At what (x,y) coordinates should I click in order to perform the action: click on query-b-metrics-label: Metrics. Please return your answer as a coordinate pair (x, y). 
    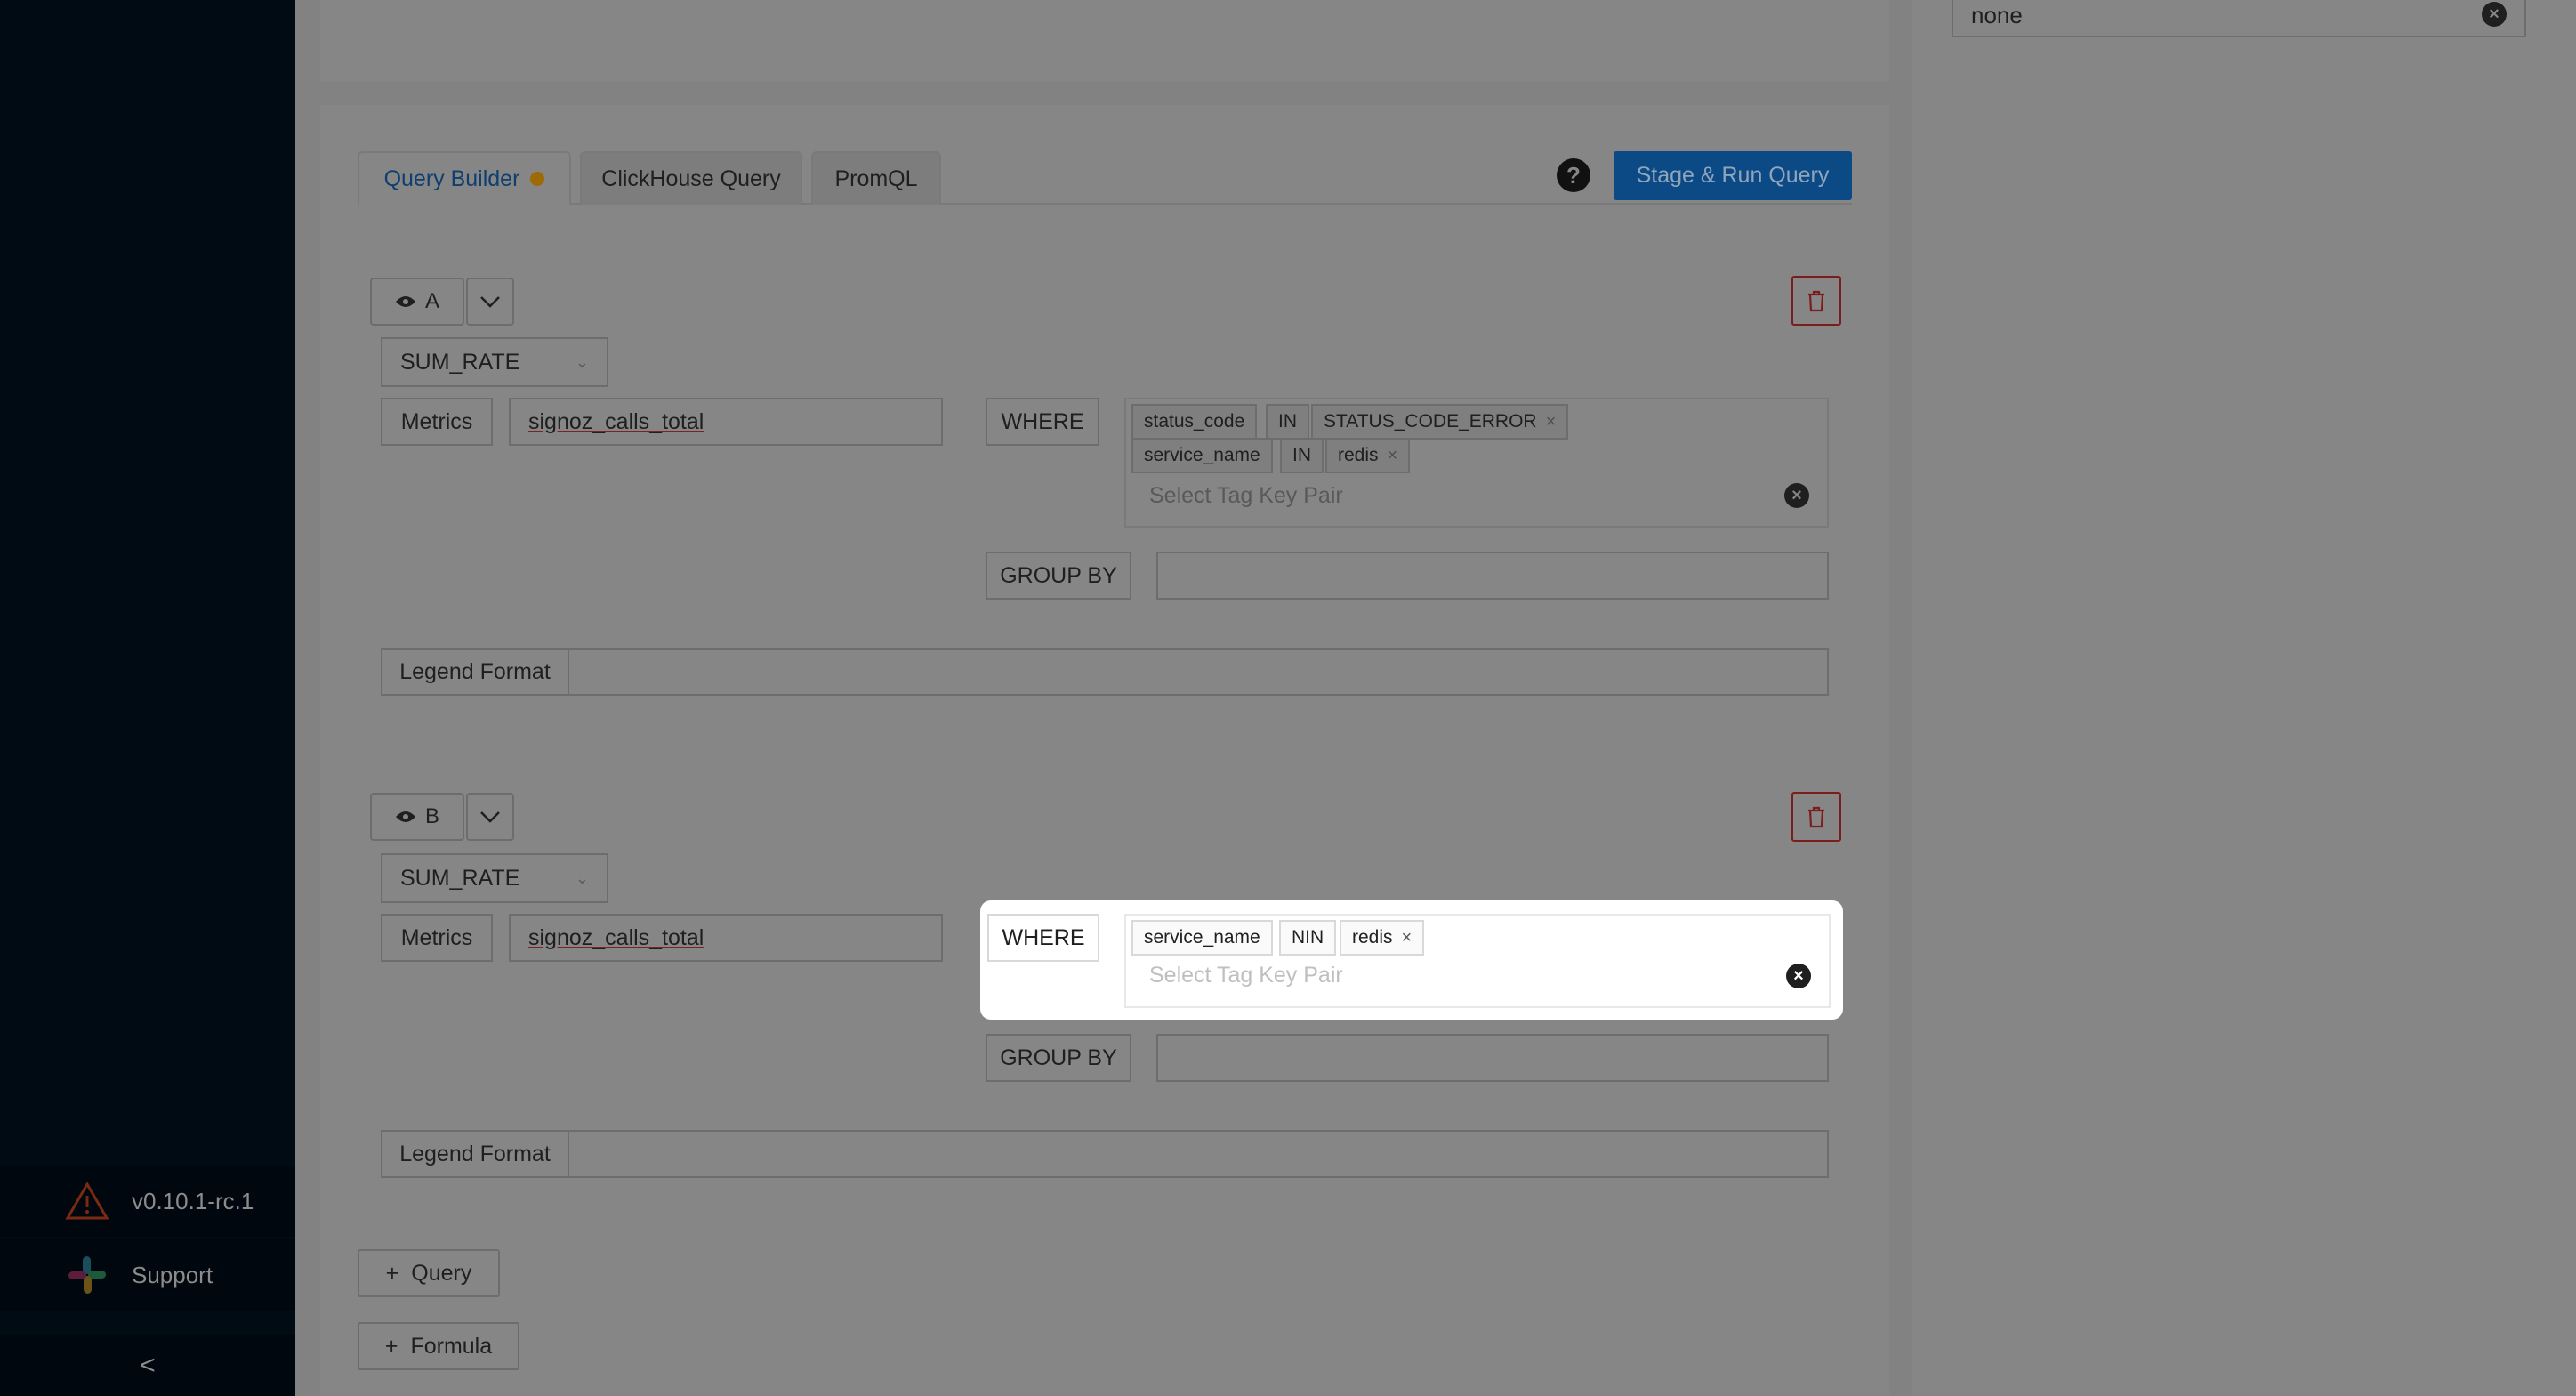
    Looking at the image, I should click on (437, 938).